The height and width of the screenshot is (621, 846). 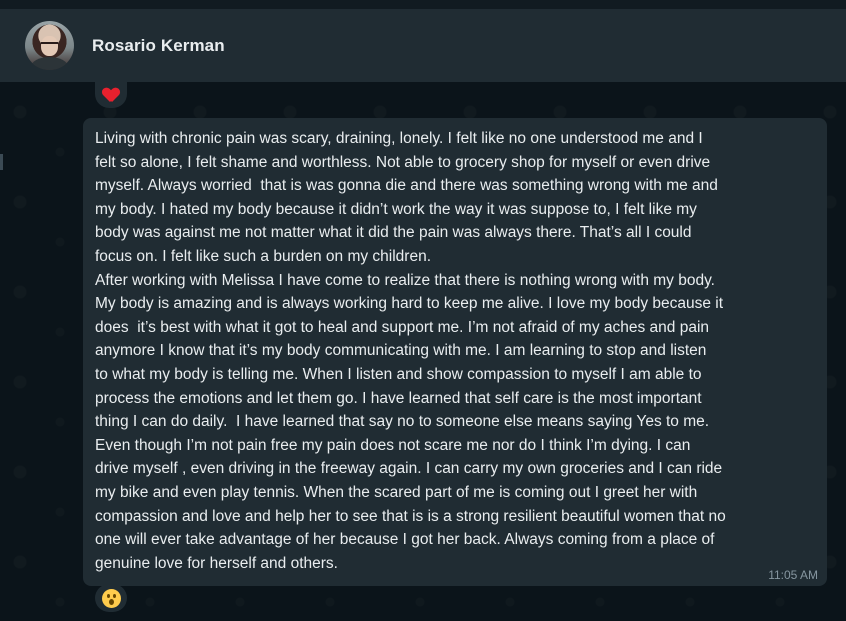 What do you see at coordinates (793, 575) in the screenshot?
I see `message-timestamp: 11:05 AM` at bounding box center [793, 575].